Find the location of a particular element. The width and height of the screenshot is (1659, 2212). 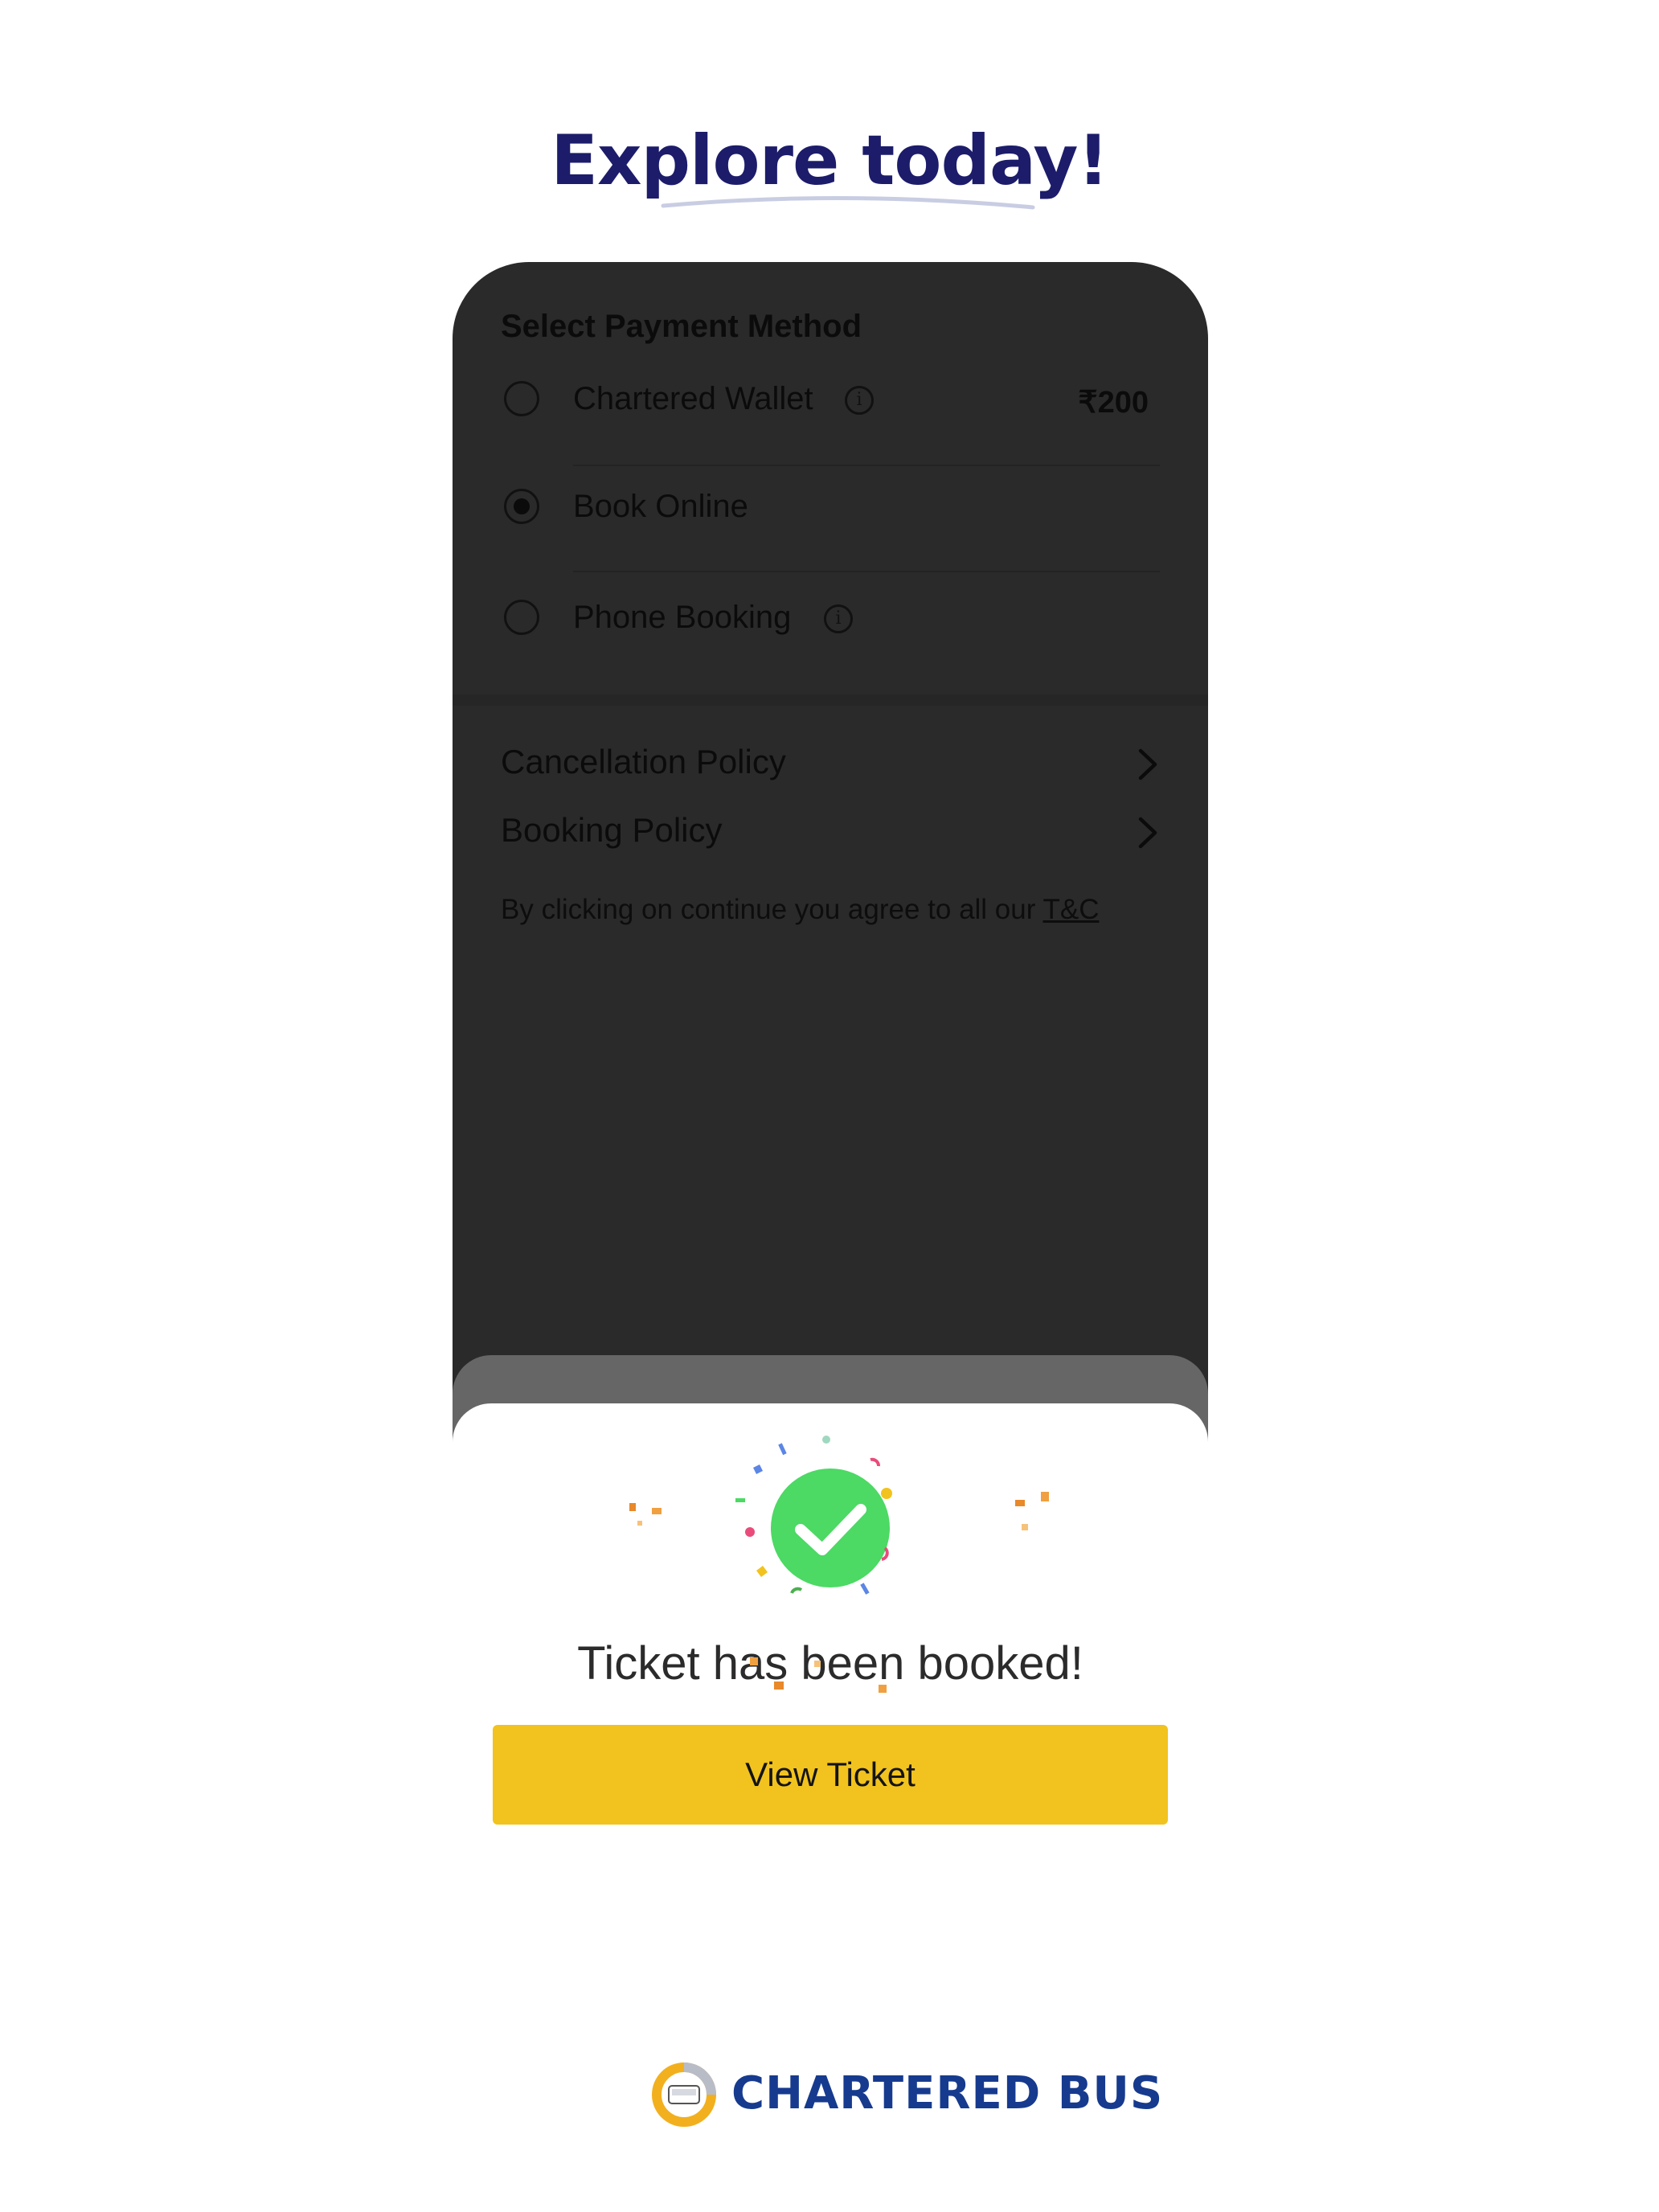

brand-footer: CHARTERED BUS is located at coordinates (907, 2094).